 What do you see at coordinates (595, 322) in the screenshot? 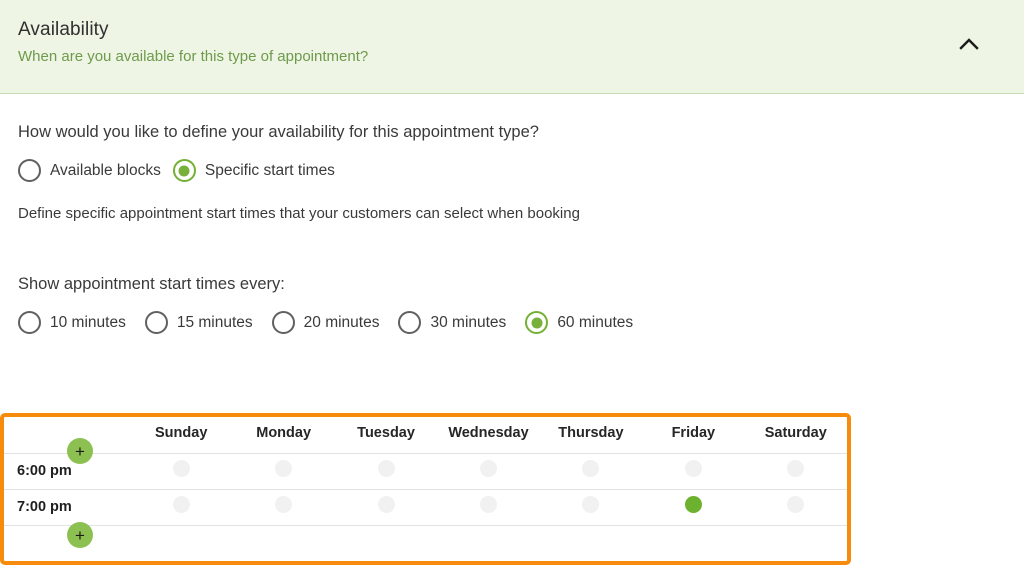
I see `radio-label: 60 minutes` at bounding box center [595, 322].